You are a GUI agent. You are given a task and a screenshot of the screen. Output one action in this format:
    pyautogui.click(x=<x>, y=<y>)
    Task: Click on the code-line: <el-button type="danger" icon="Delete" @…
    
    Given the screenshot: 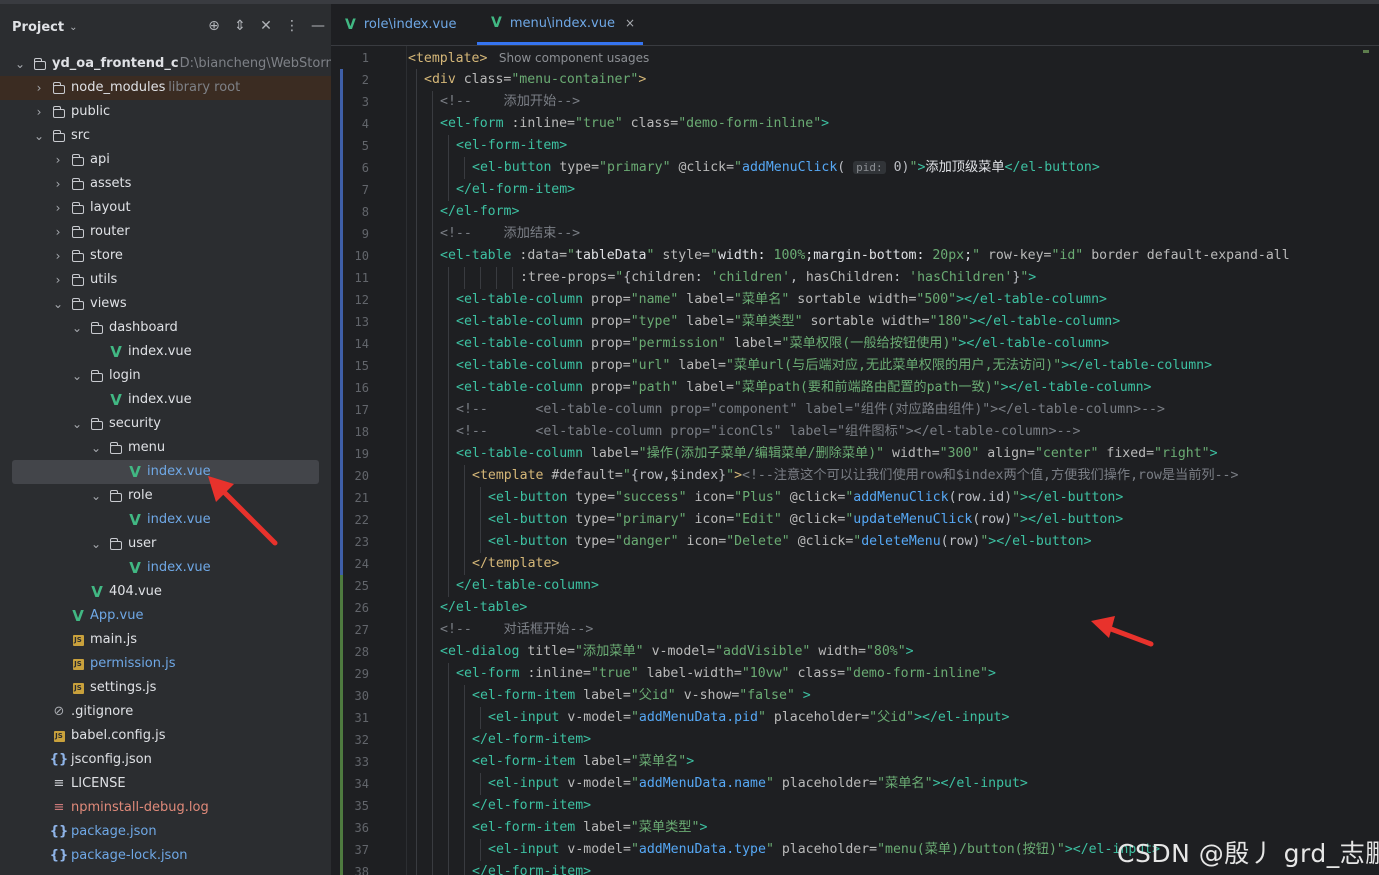 What is the action you would take?
    pyautogui.click(x=790, y=542)
    